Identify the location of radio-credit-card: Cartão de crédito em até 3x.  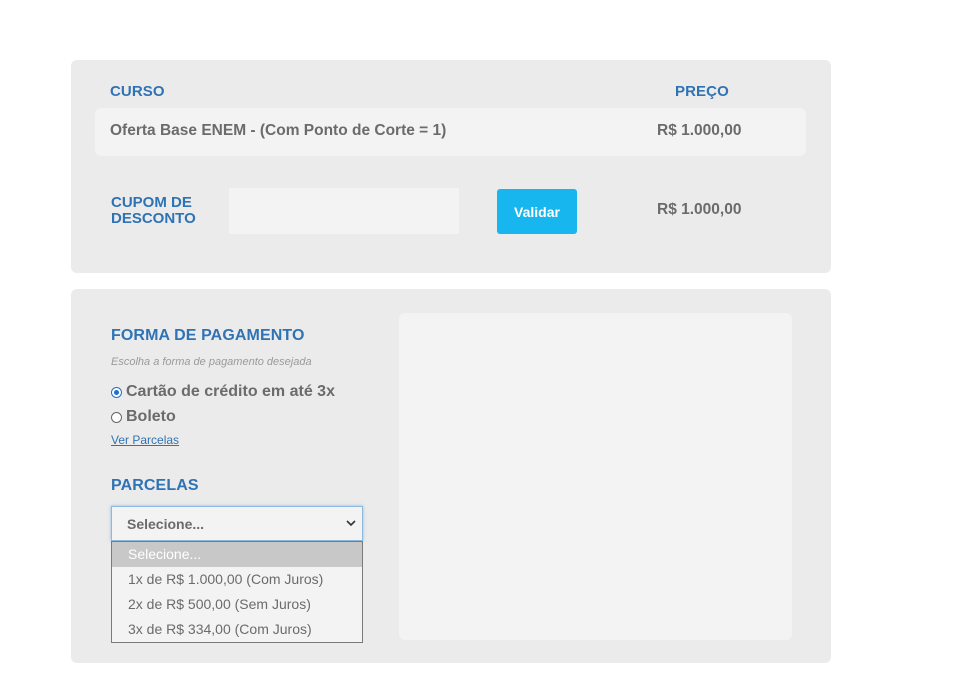
(223, 392).